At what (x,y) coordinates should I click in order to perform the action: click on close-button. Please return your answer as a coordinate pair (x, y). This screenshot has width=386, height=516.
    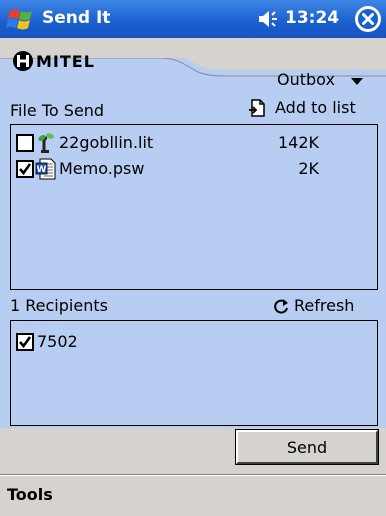
    Looking at the image, I should click on (368, 19).